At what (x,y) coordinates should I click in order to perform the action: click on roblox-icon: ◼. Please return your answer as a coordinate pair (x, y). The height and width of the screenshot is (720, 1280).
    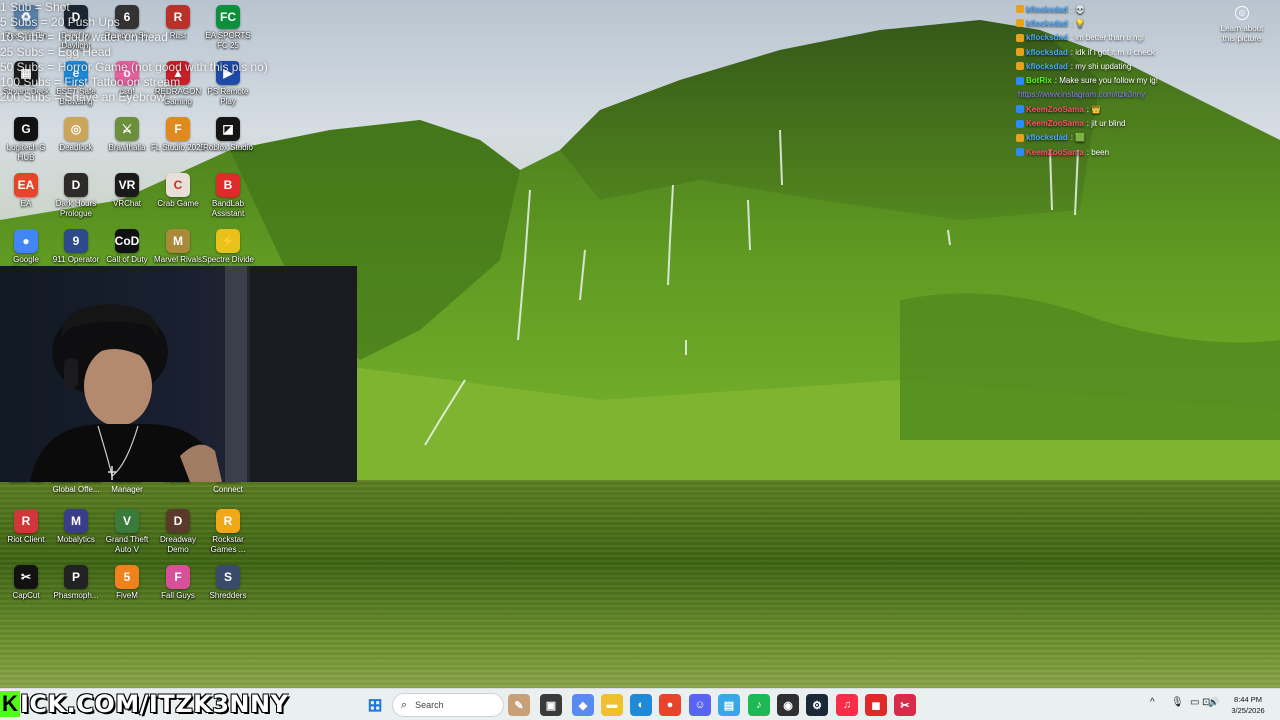
    Looking at the image, I should click on (876, 705).